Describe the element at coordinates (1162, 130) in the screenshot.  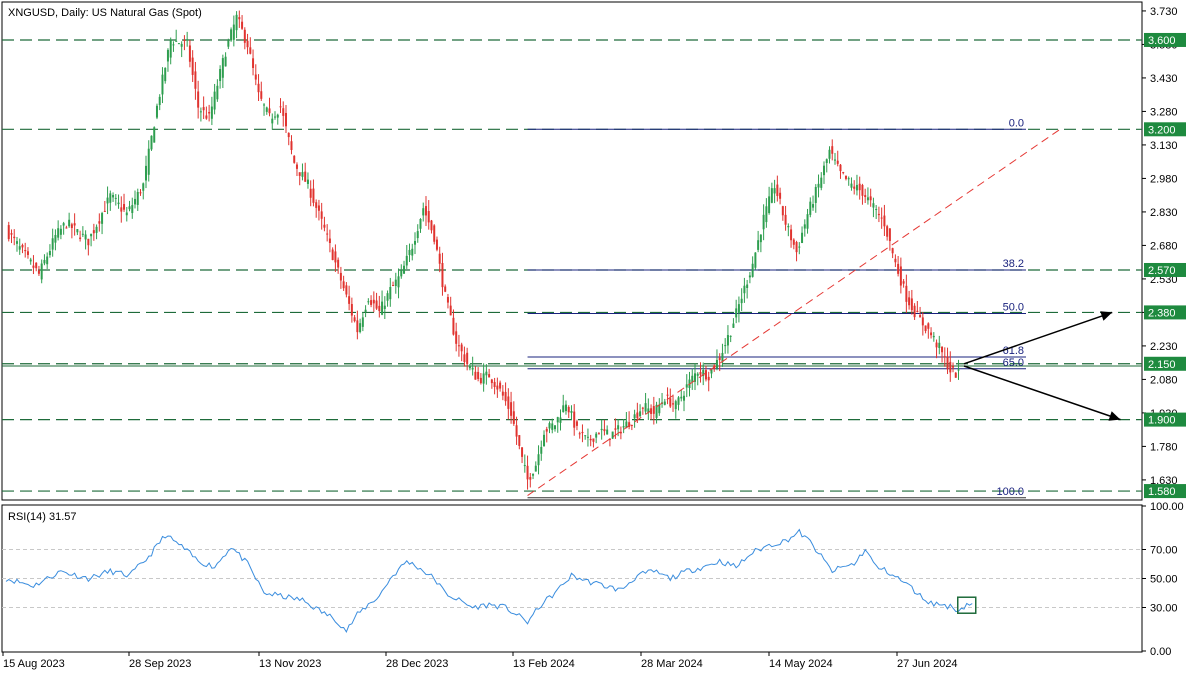
I see `level-price-text: 3.200` at that location.